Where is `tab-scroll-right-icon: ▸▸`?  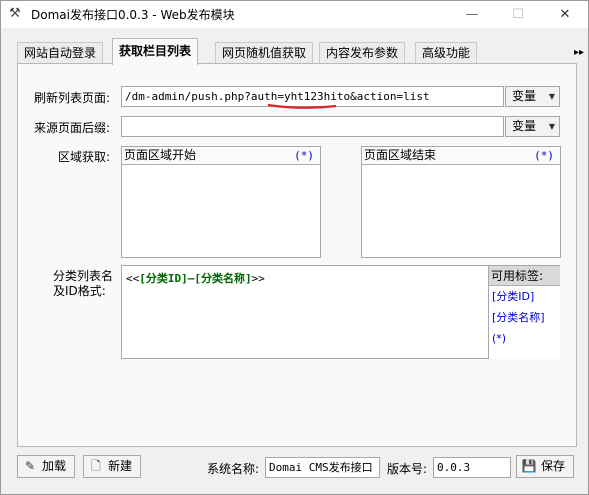 tab-scroll-right-icon: ▸▸ is located at coordinates (579, 53).